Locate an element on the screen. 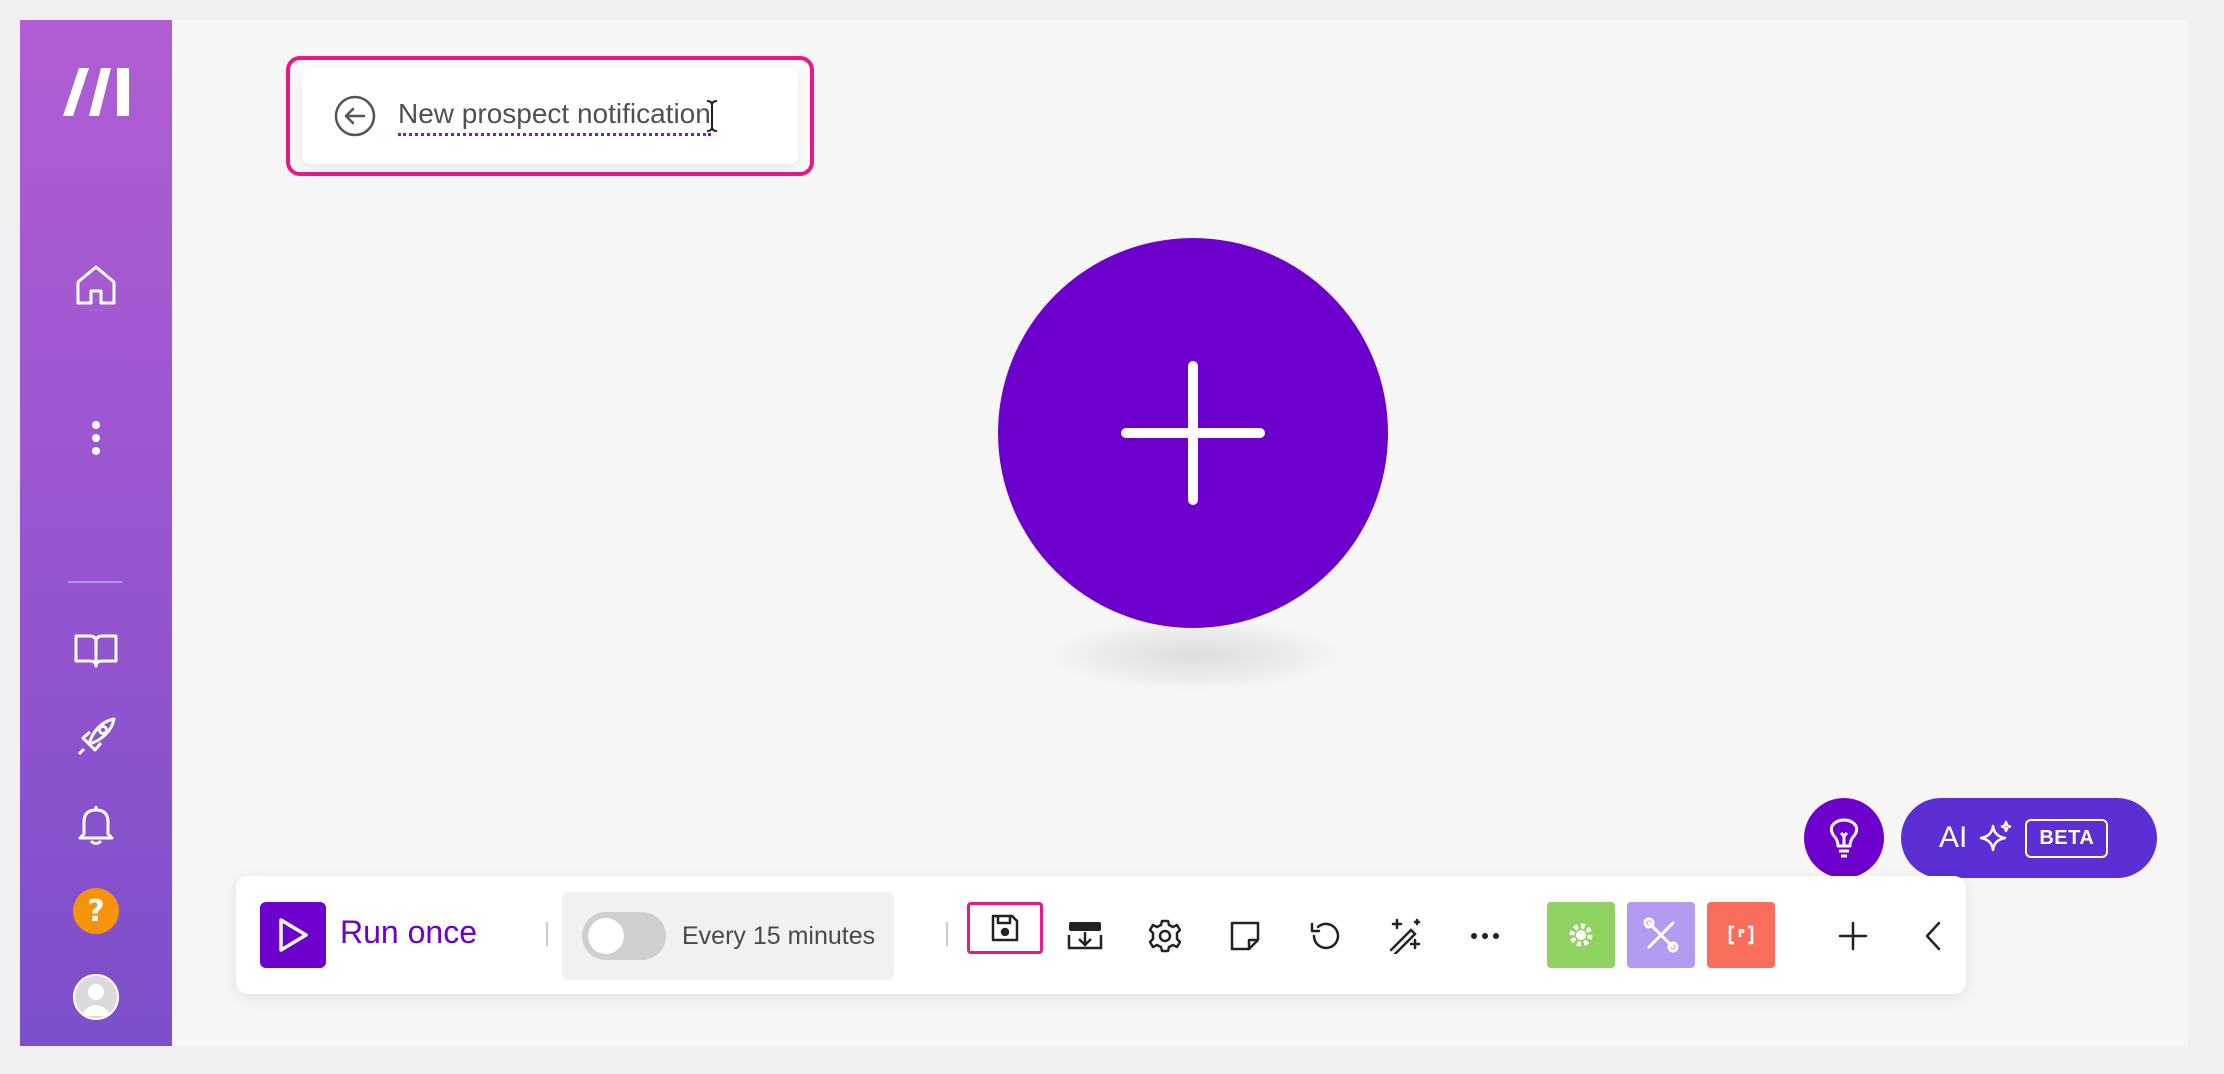  tools-button is located at coordinates (1661, 935).